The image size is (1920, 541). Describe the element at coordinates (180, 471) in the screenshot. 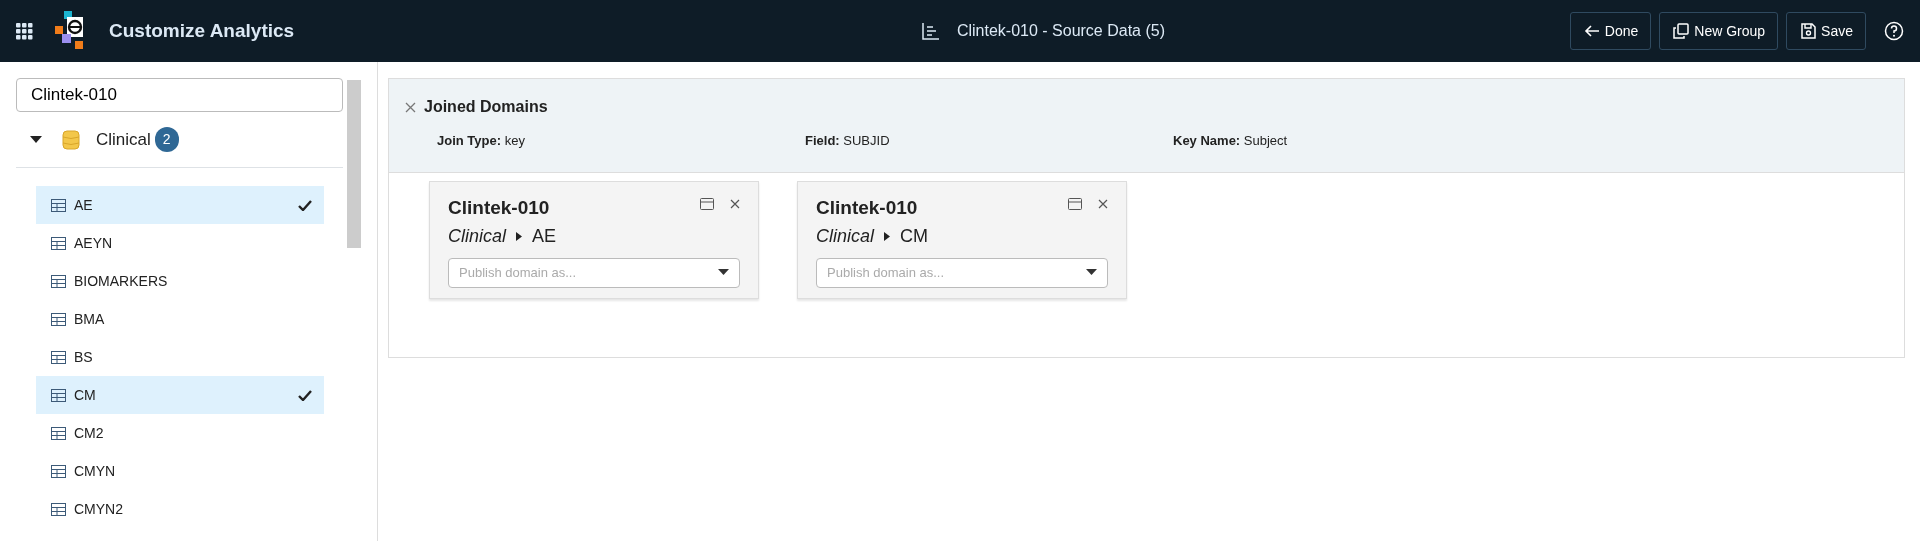

I see `domain-item: CMYN` at that location.